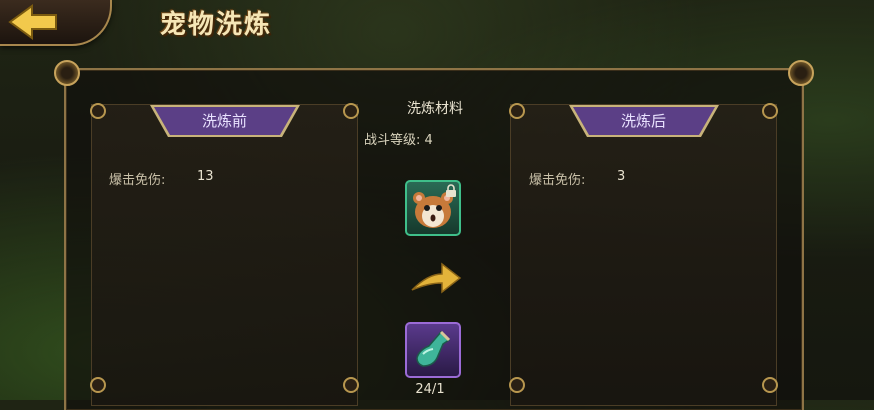 The image size is (874, 410). I want to click on before-tab-label: 洗炼前, so click(224, 121).